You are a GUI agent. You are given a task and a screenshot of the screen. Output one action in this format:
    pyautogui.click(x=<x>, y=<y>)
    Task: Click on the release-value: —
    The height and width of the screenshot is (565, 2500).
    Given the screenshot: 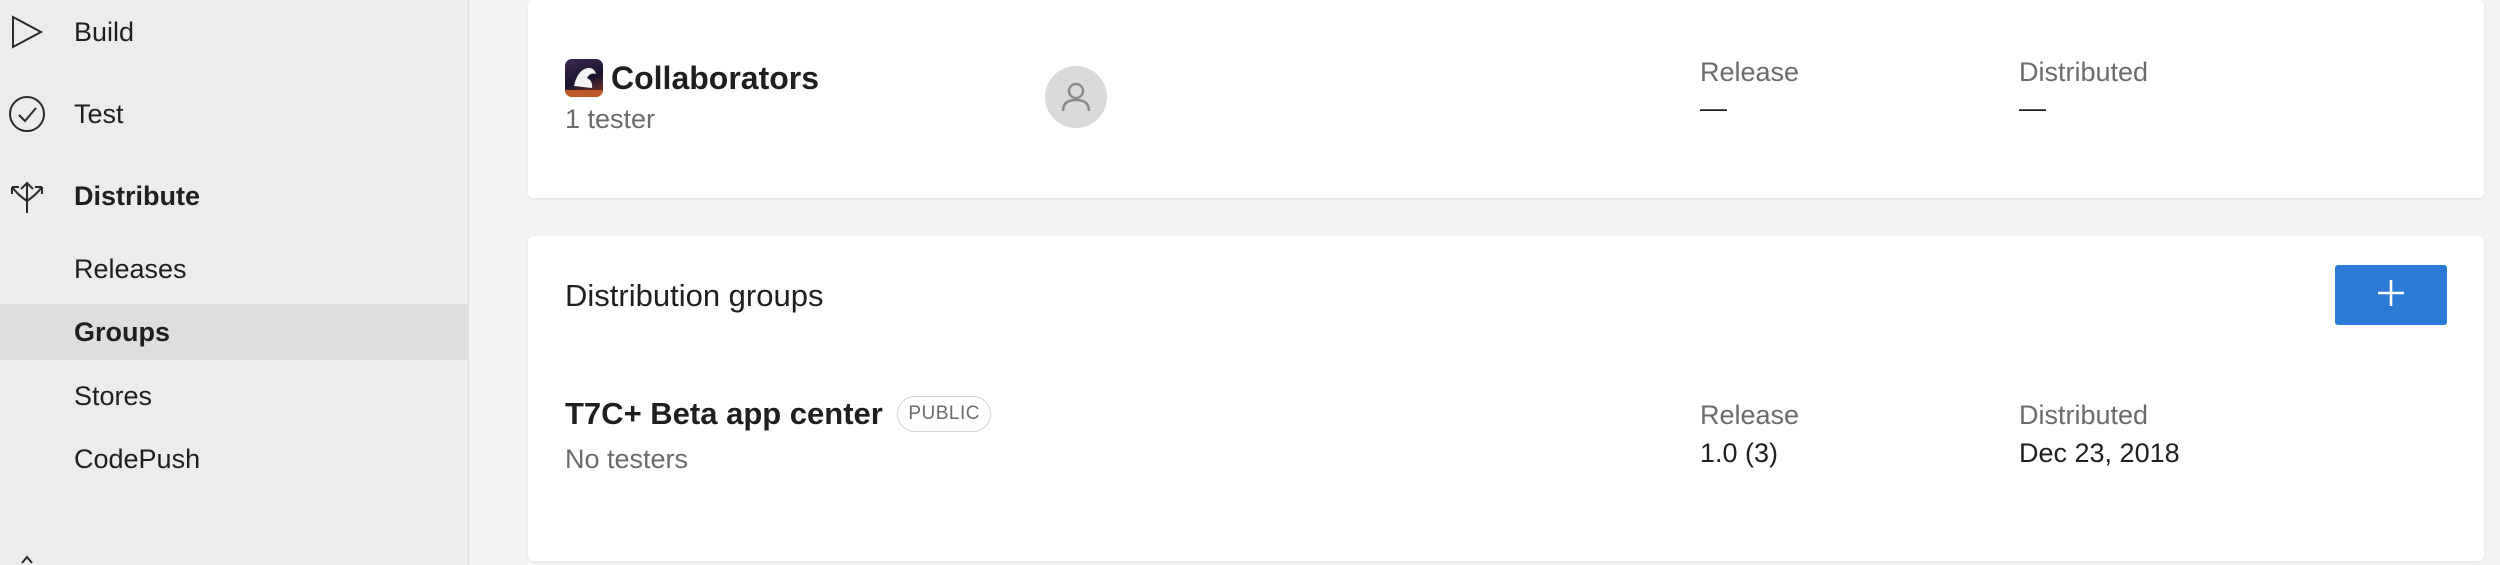 What is the action you would take?
    pyautogui.click(x=1713, y=108)
    